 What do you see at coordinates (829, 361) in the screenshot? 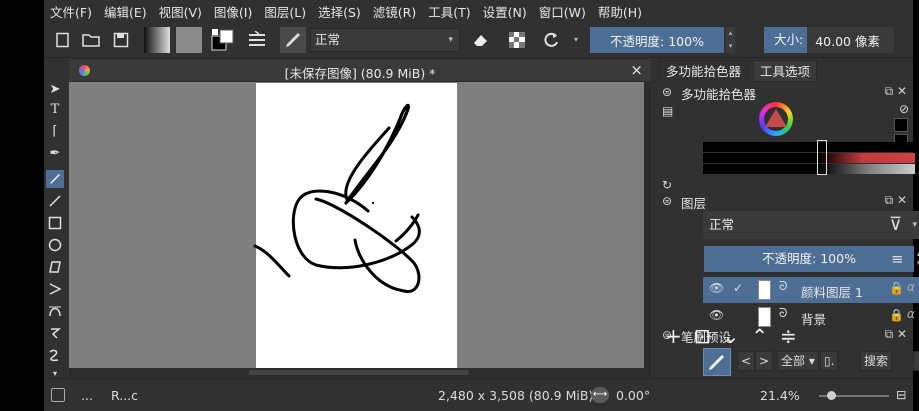
I see `tag-icon: ▯.` at bounding box center [829, 361].